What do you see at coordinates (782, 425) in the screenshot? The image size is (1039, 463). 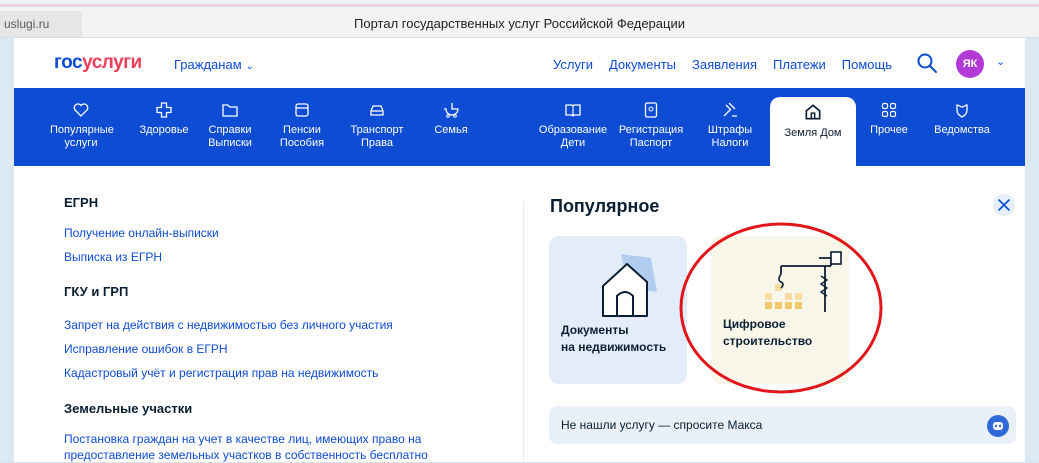 I see `ask-max-bar: Не нашли услугу — спросите Макса` at bounding box center [782, 425].